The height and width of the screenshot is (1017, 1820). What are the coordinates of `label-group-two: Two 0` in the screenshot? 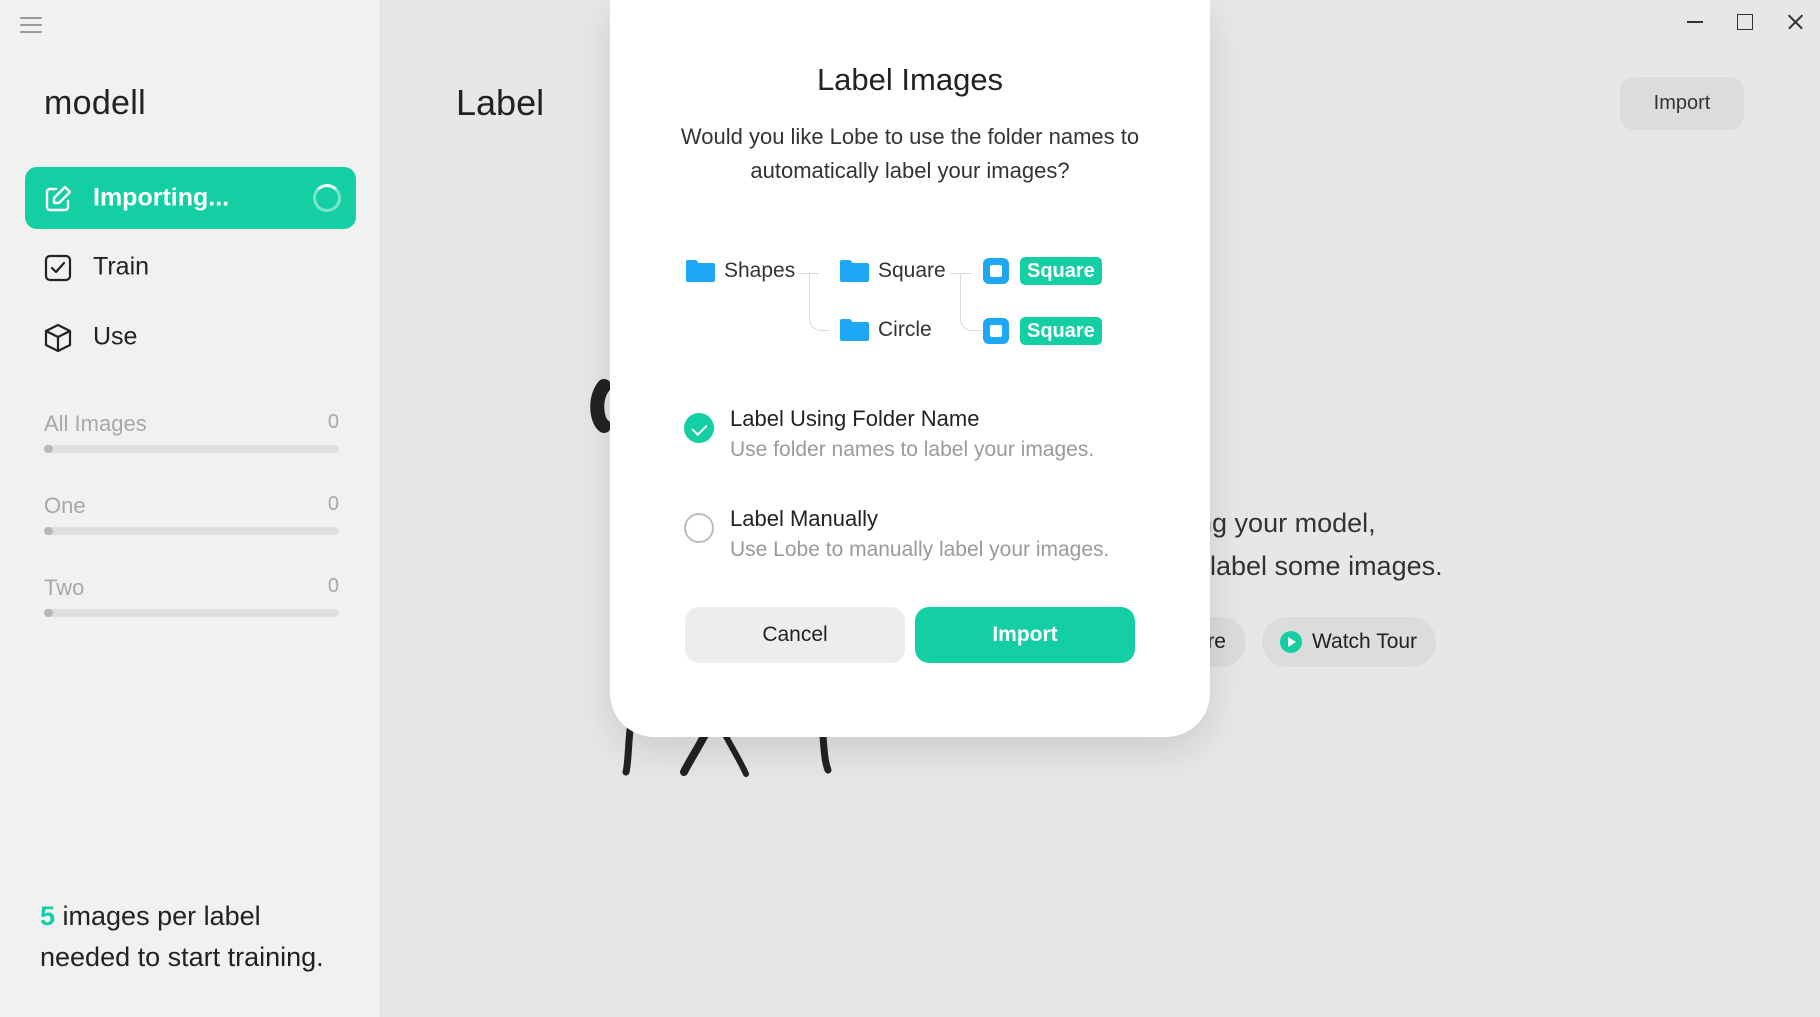 It's located at (191, 596).